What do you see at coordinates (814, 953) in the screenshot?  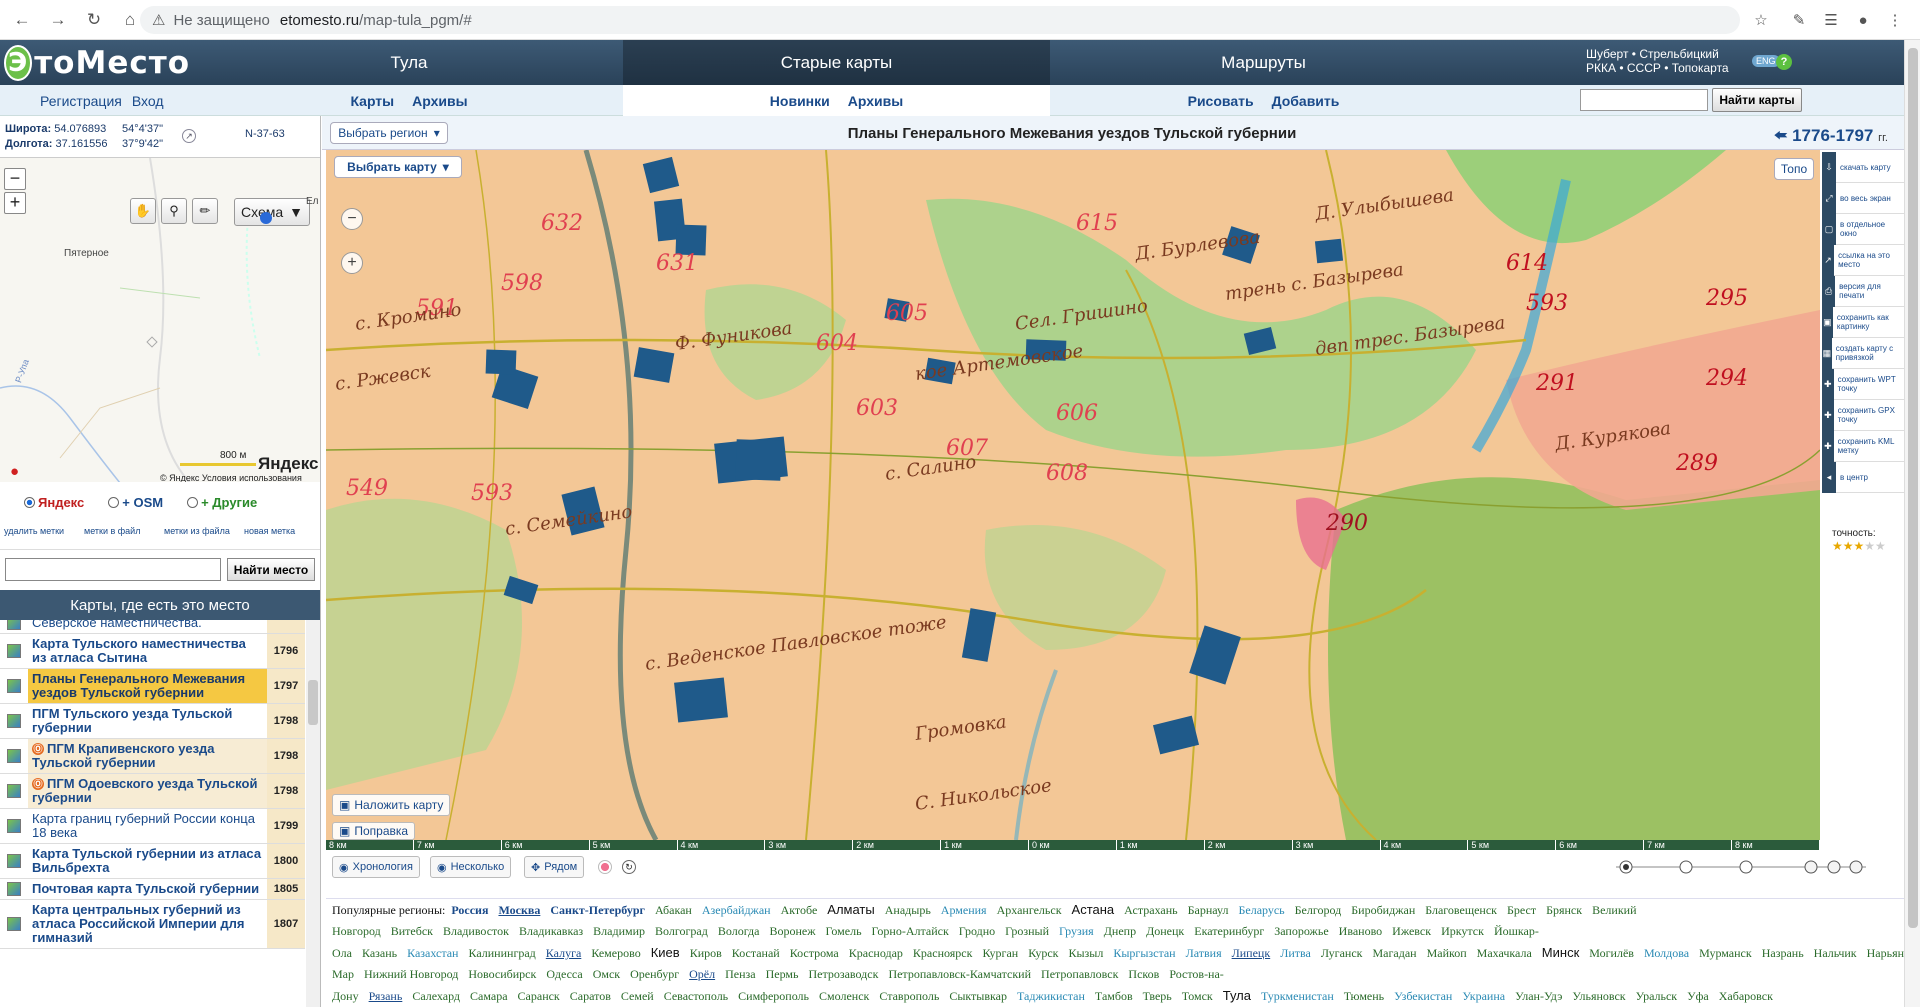 I see `region-link: Кострома` at bounding box center [814, 953].